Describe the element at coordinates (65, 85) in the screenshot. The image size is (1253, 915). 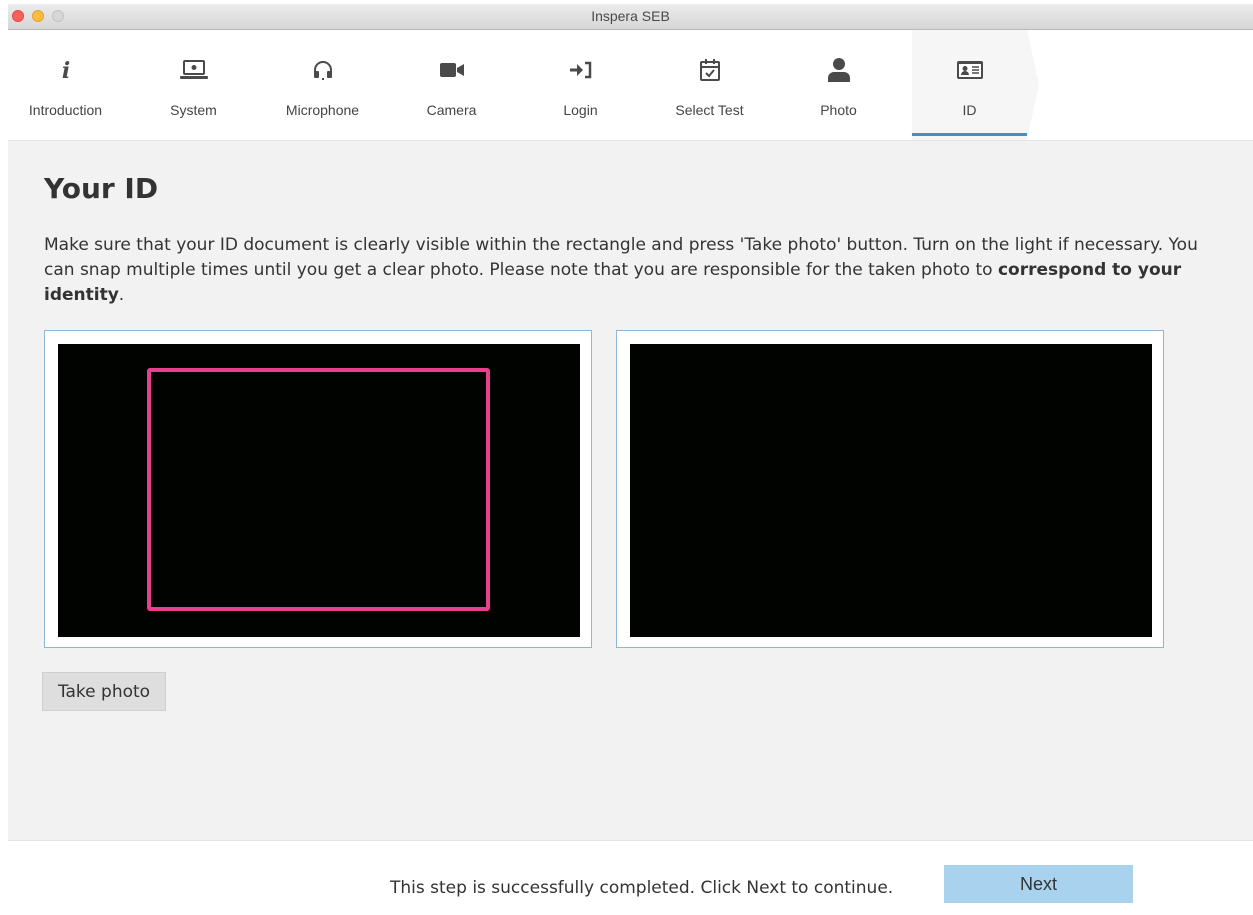
I see `step-introduction: i Introduction` at that location.